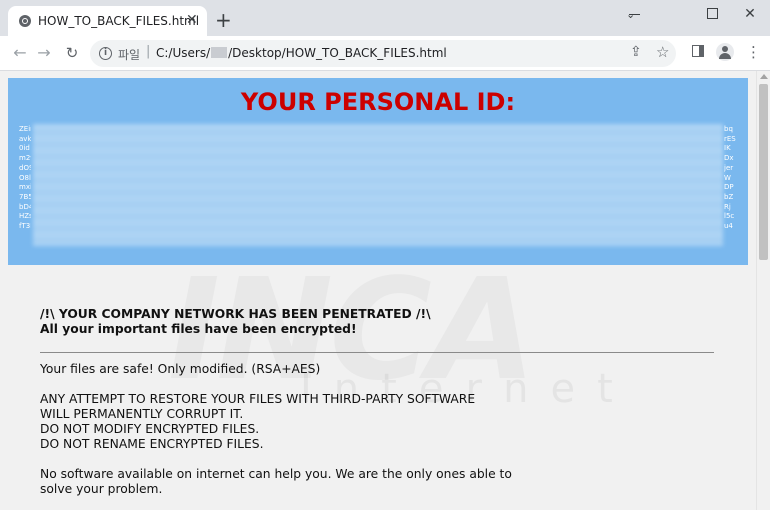  I want to click on id-fragment: DP, so click(729, 187).